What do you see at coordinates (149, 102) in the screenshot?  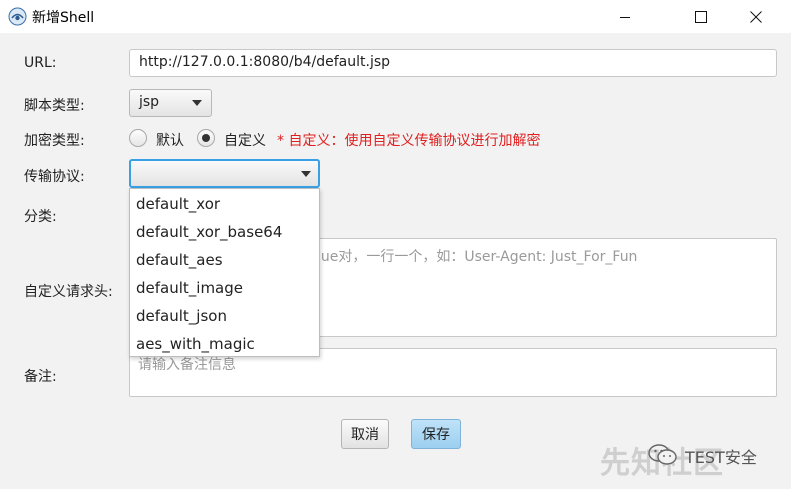 I see `script-type-value: jsp` at bounding box center [149, 102].